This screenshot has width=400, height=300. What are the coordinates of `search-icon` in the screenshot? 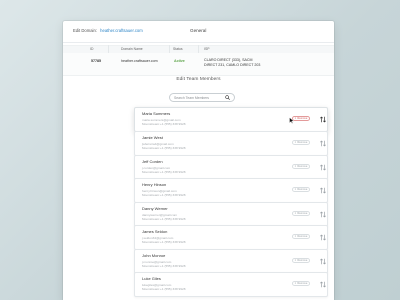 It's located at (227, 97).